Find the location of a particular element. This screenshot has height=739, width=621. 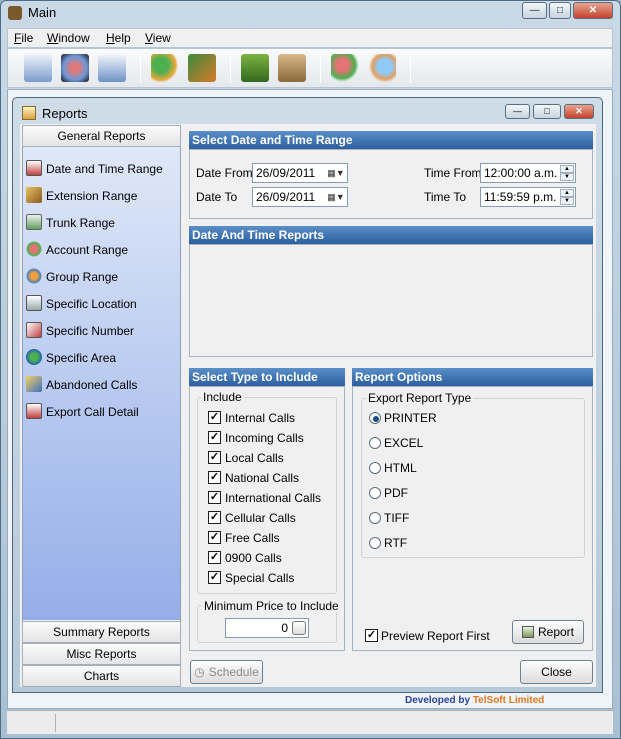

report-item-area: Specific Area is located at coordinates (102, 358).